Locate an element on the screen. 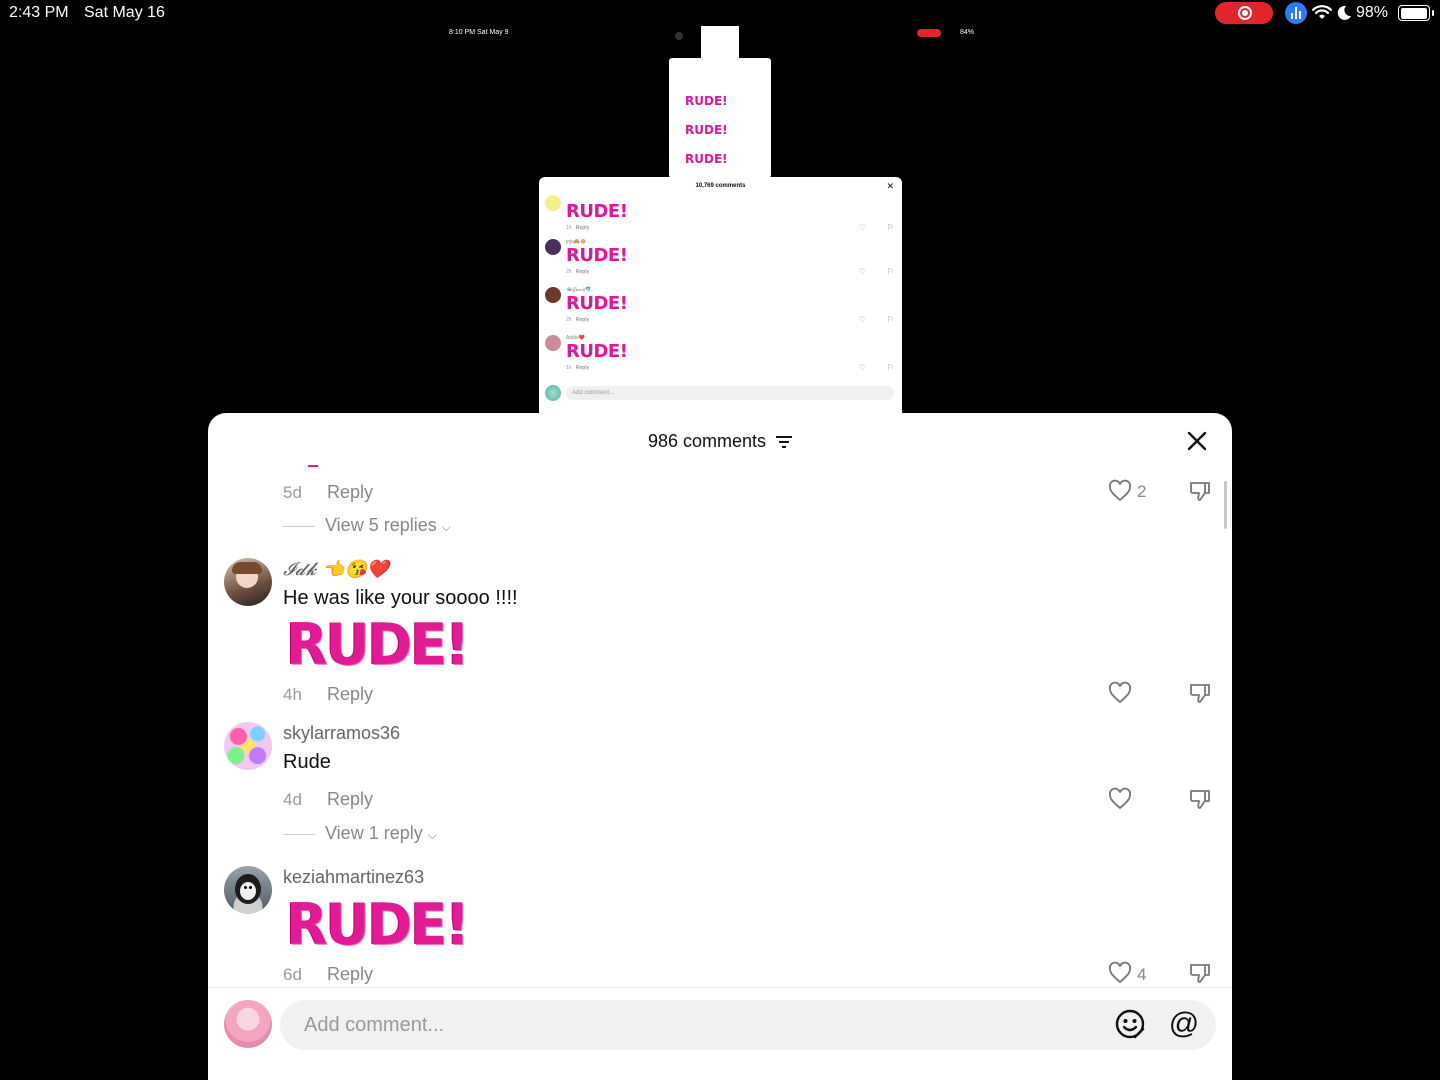 This screenshot has height=1080, width=1440. wifi-icon is located at coordinates (1322, 12).